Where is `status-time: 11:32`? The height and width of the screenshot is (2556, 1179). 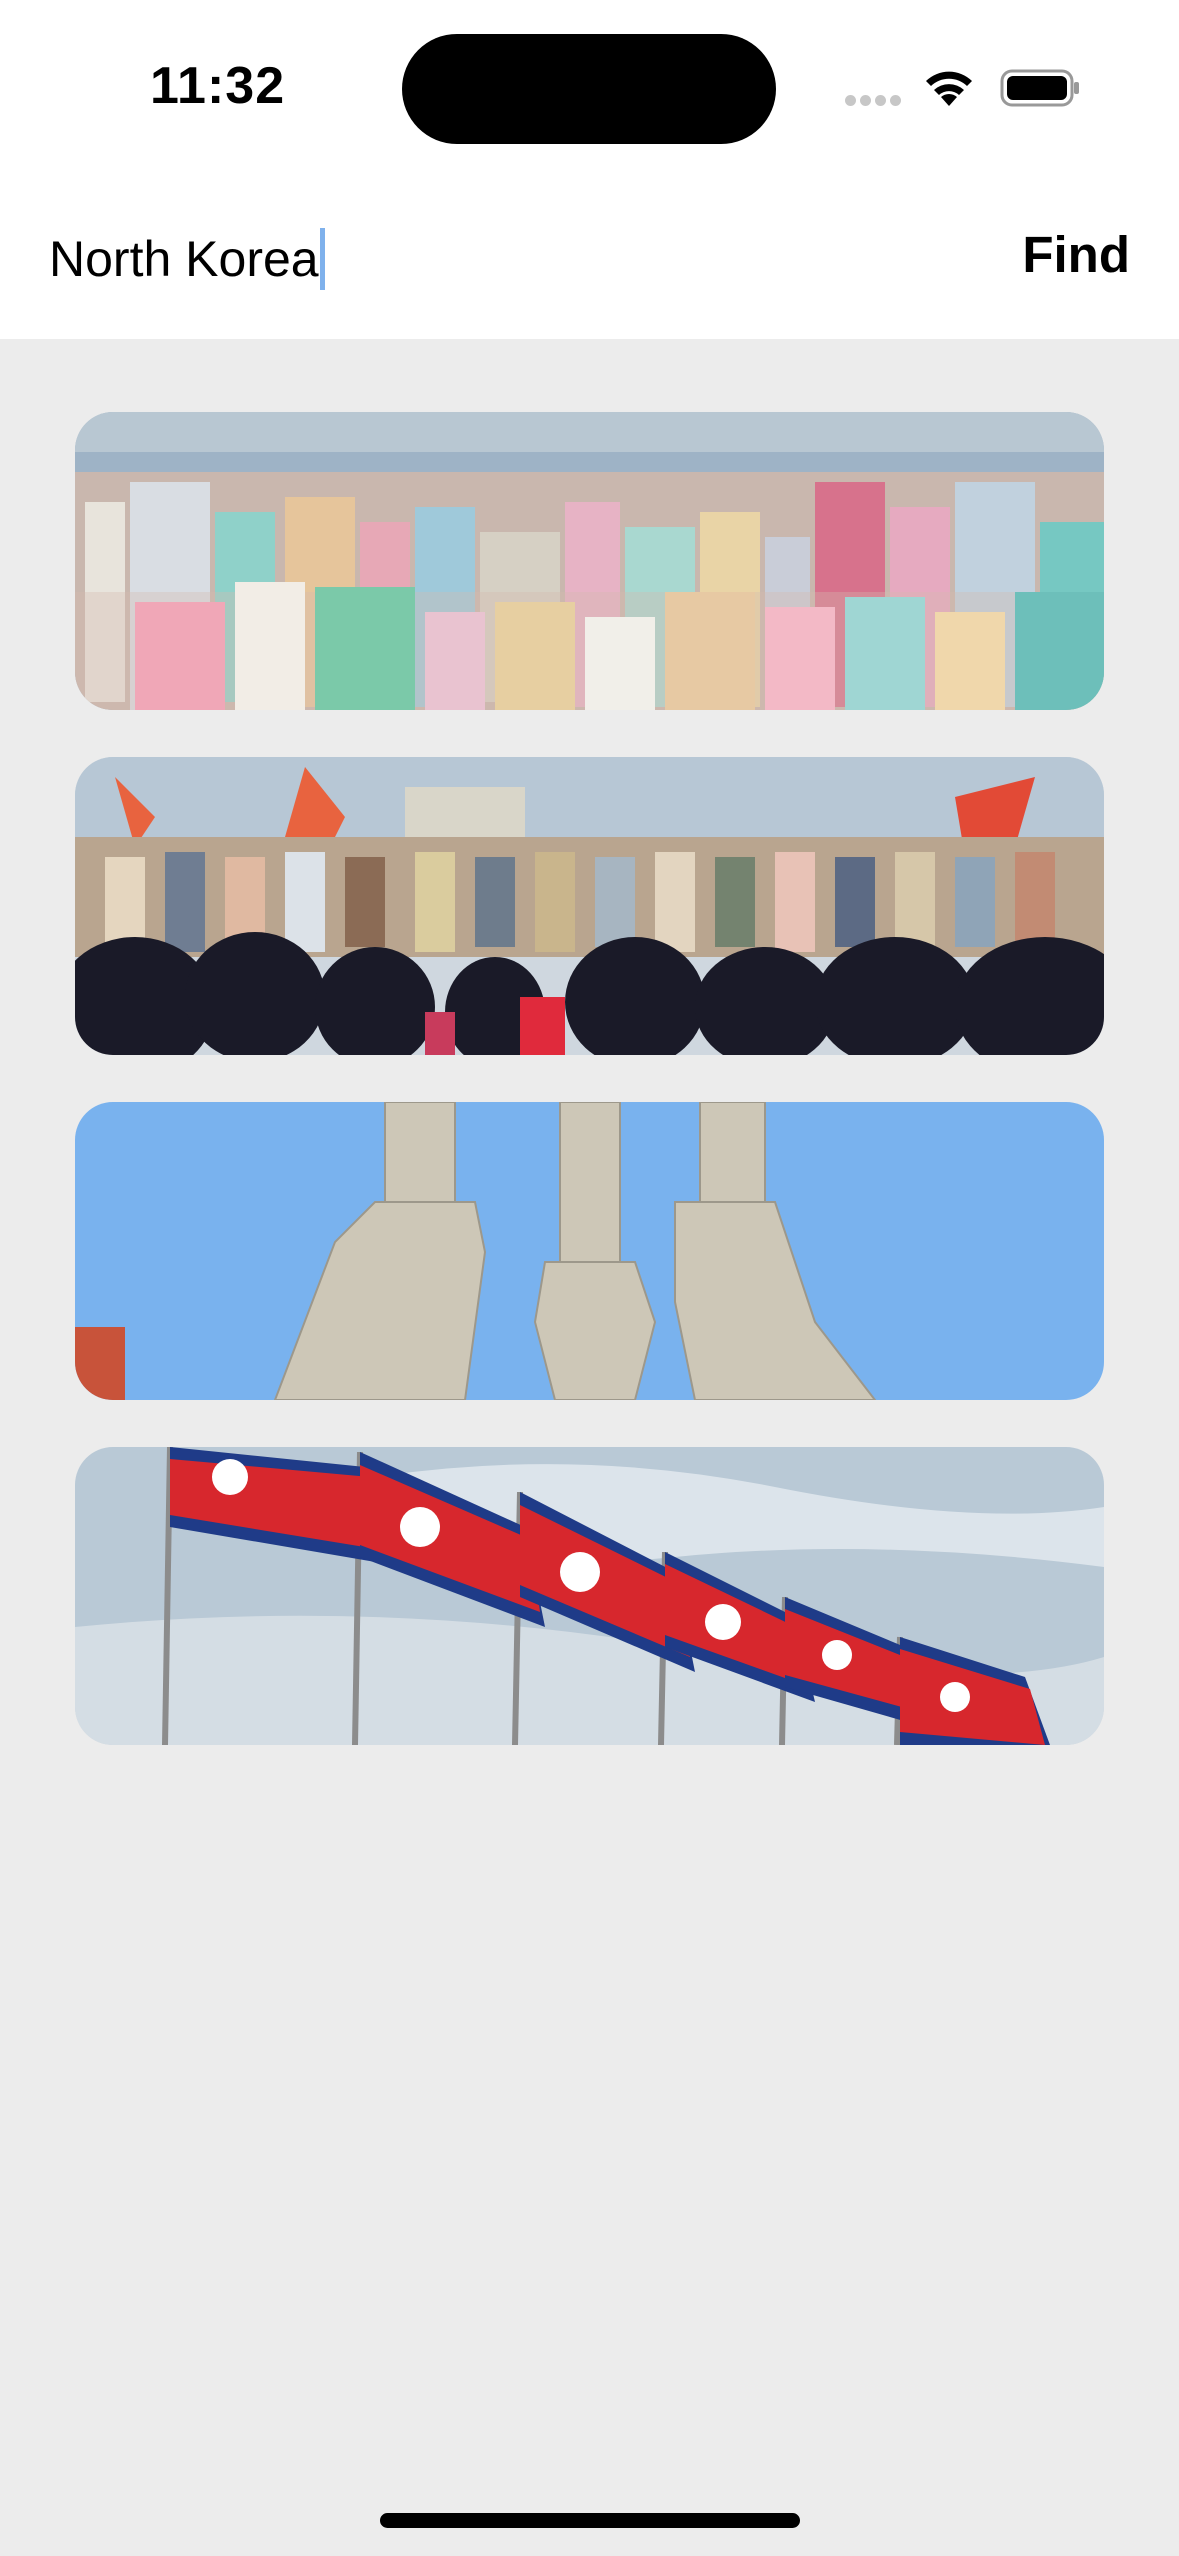 status-time: 11:32 is located at coordinates (218, 86).